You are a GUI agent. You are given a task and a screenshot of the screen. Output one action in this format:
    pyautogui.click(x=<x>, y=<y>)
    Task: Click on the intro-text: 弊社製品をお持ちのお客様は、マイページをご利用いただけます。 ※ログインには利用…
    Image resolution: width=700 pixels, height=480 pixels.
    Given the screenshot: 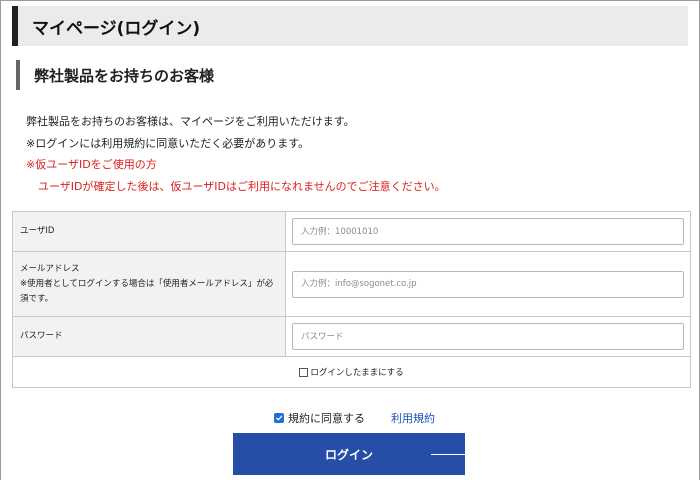 What is the action you would take?
    pyautogui.click(x=236, y=154)
    